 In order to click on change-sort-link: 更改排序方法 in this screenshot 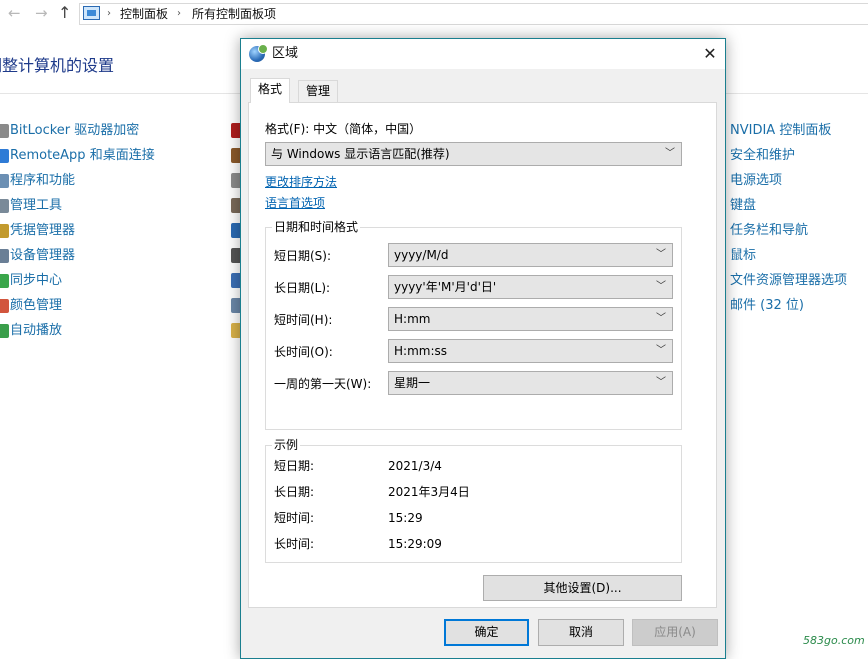, I will do `click(301, 182)`.